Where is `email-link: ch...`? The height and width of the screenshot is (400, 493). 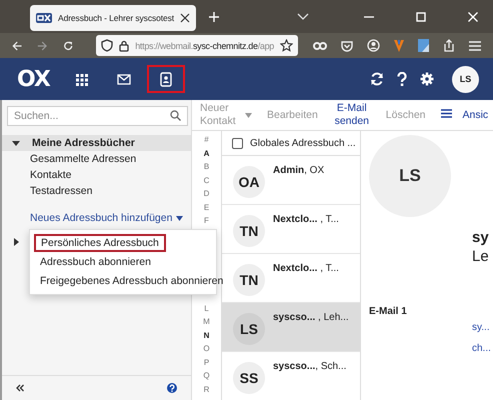
email-link: ch... is located at coordinates (481, 348).